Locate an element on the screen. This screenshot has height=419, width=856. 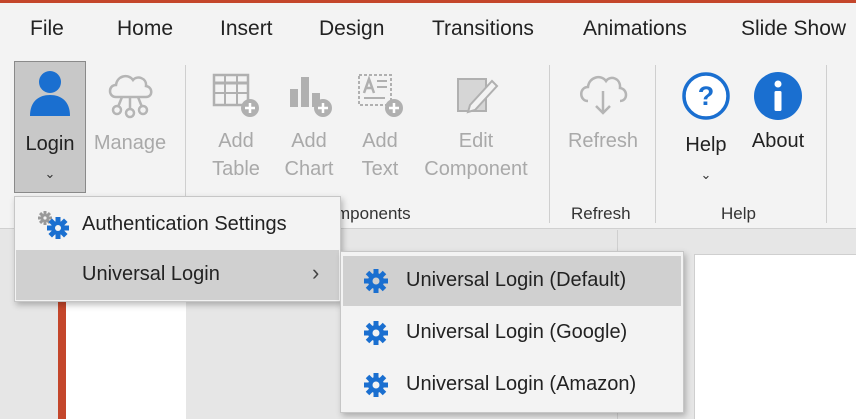
tab-home: Home is located at coordinates (145, 29).